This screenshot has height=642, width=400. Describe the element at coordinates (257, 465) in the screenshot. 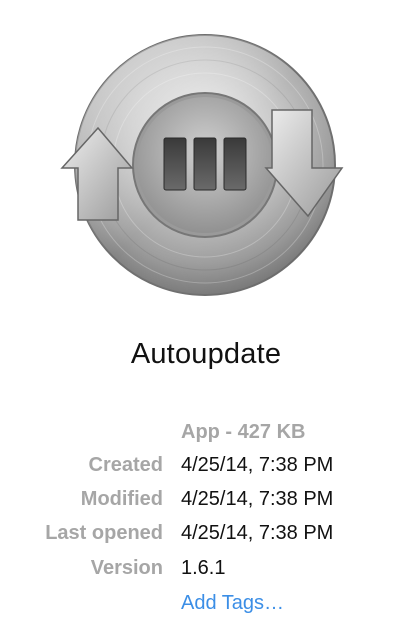

I see `created-value: 4/25/14, 7:38 PM` at that location.